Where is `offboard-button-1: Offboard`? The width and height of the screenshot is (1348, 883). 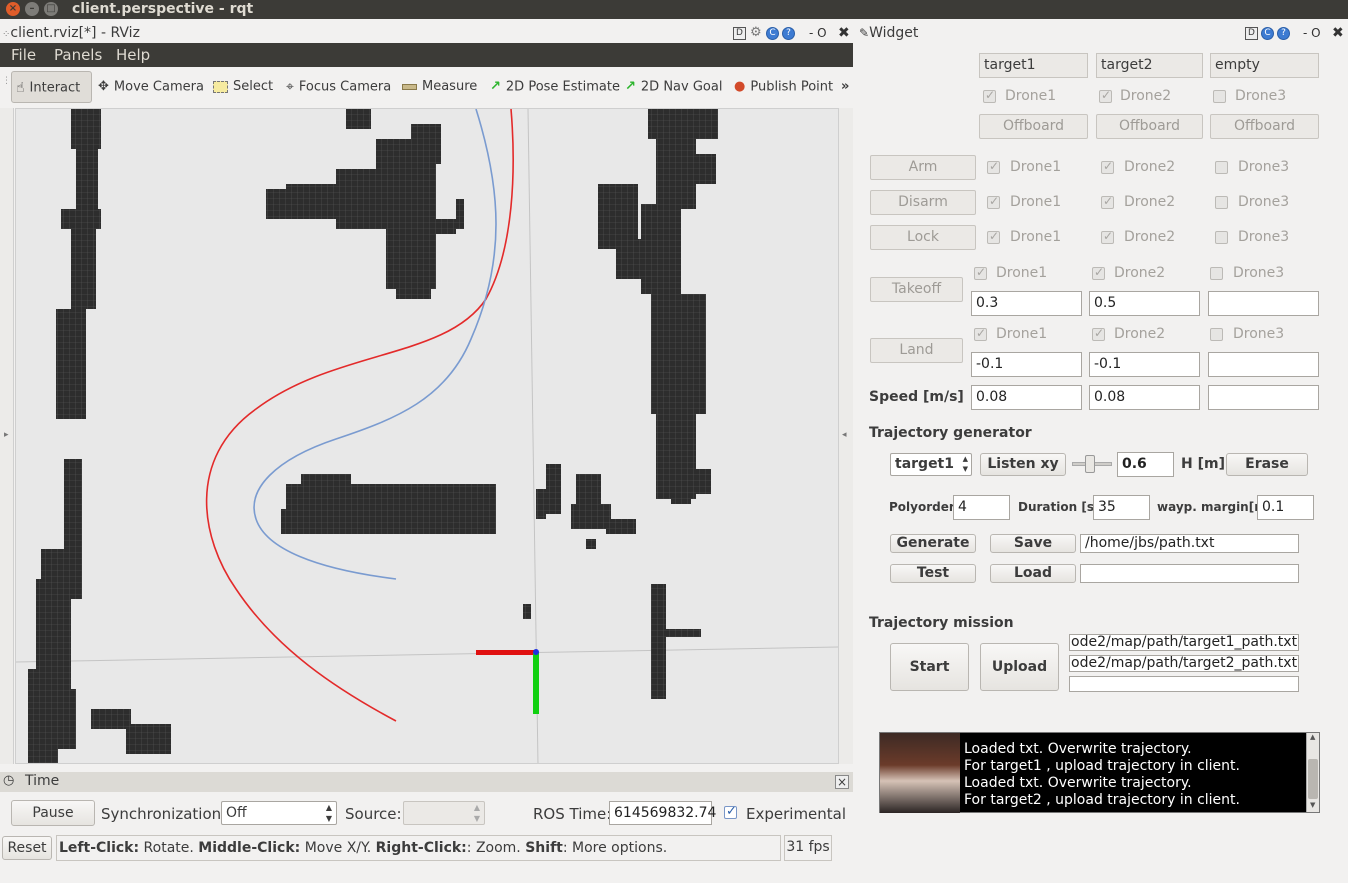 offboard-button-1: Offboard is located at coordinates (1033, 126).